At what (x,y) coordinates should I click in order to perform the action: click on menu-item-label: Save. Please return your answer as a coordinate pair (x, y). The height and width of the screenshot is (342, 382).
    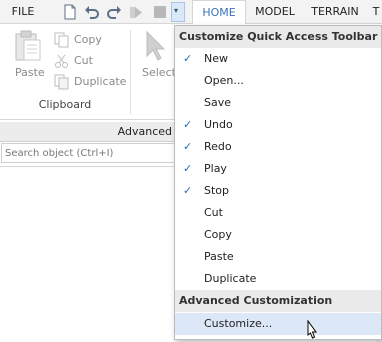
    Looking at the image, I should click on (218, 102).